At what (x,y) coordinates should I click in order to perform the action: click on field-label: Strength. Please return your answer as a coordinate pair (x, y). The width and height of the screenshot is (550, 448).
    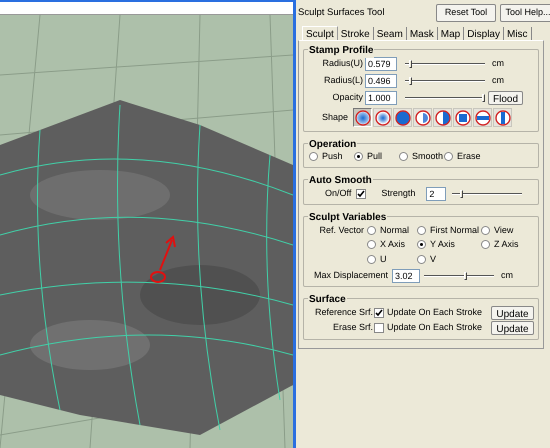
    Looking at the image, I should click on (398, 193).